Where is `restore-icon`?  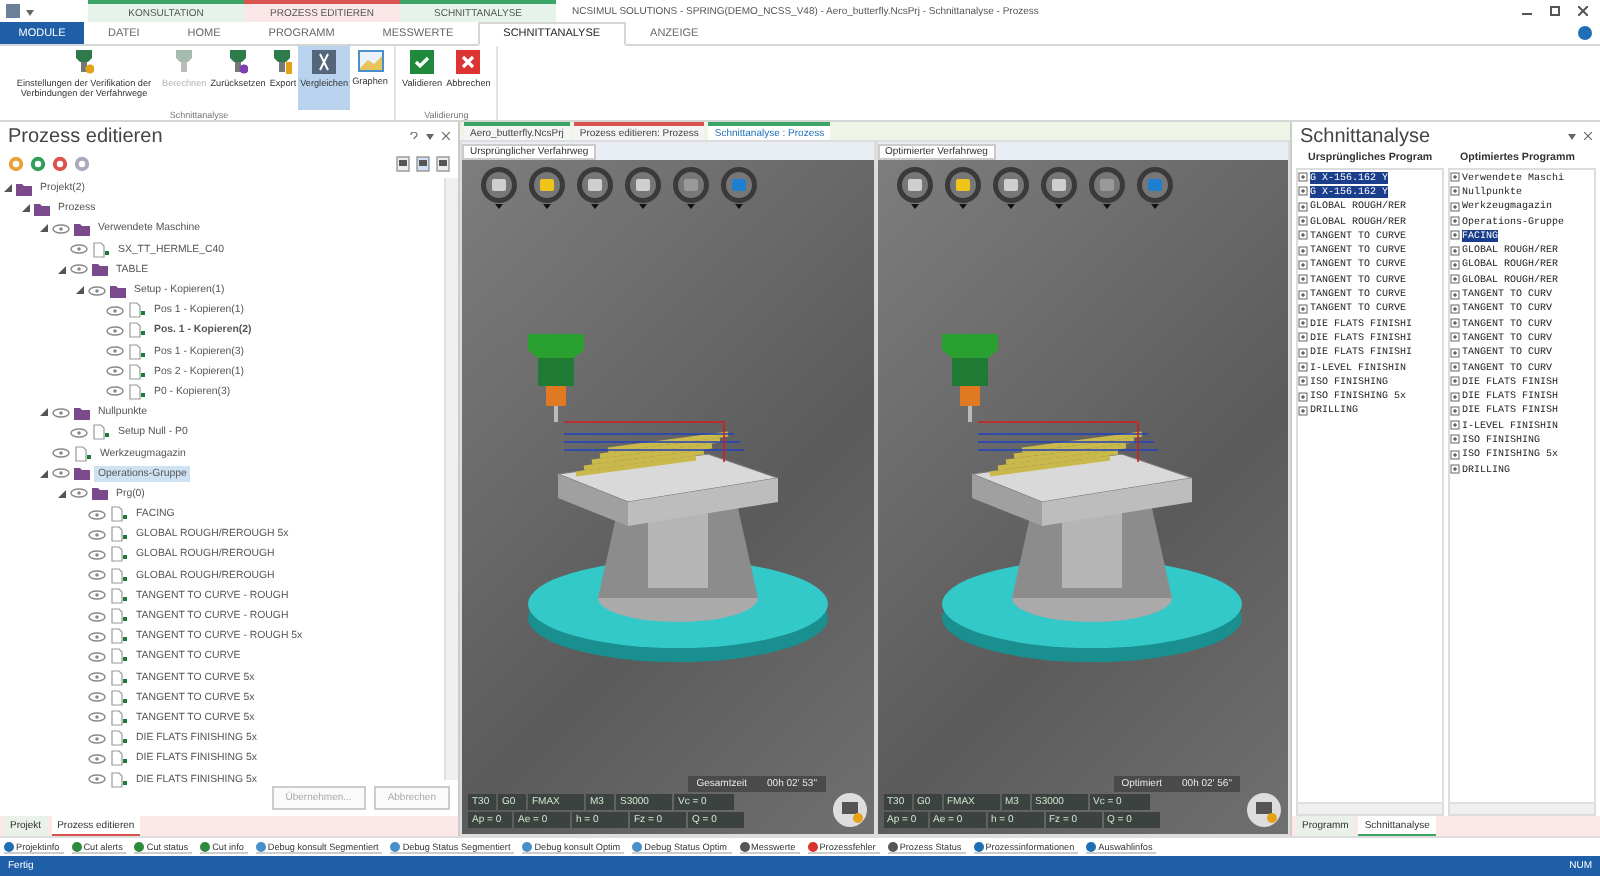
restore-icon is located at coordinates (1555, 11).